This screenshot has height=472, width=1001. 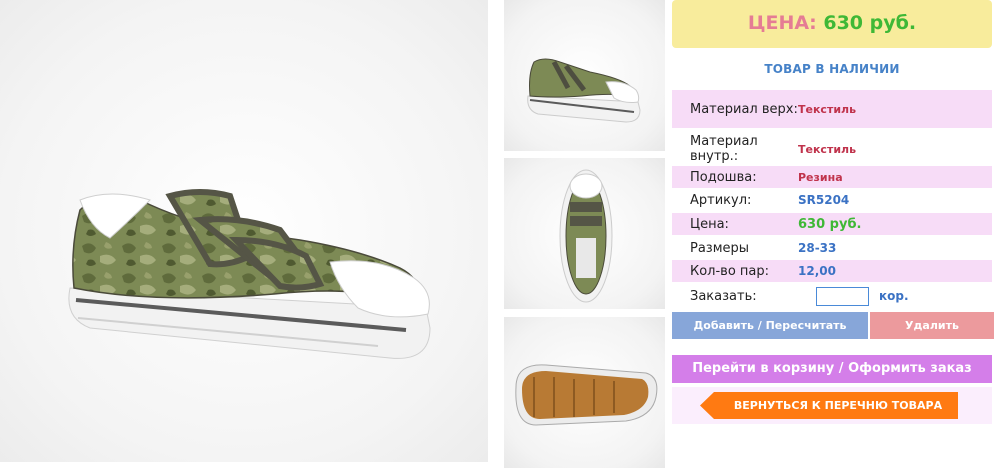 What do you see at coordinates (894, 296) in the screenshot?
I see `order-unit: кор.` at bounding box center [894, 296].